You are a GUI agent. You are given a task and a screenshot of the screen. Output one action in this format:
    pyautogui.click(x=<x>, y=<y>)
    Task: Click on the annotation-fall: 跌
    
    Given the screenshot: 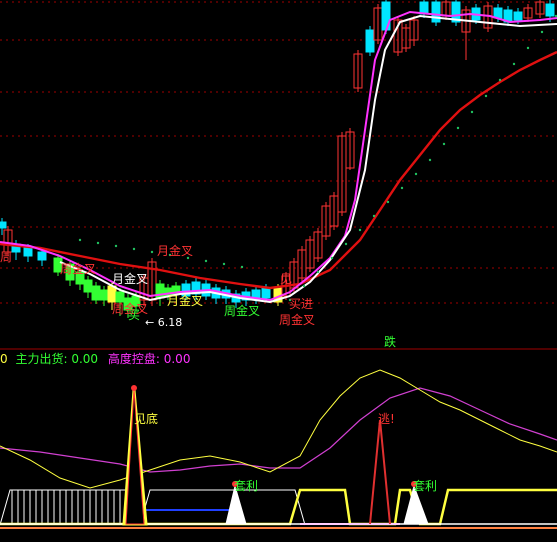 What is the action you would take?
    pyautogui.click(x=390, y=342)
    